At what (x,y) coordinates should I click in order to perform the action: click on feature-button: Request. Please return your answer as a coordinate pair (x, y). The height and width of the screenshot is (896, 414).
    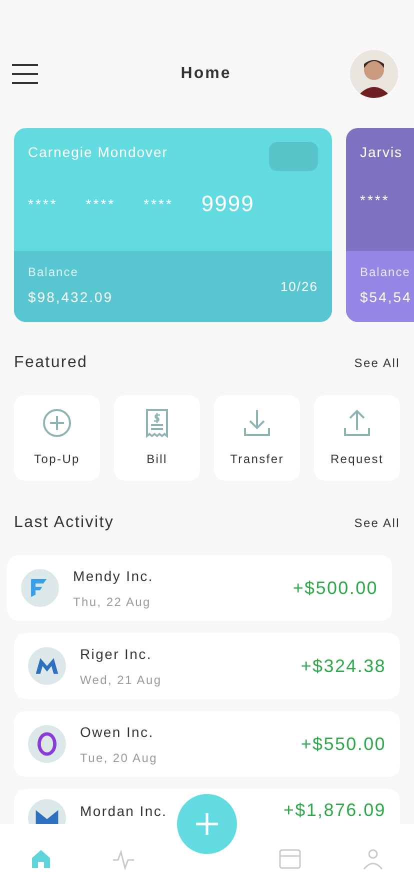
    Looking at the image, I should click on (357, 438).